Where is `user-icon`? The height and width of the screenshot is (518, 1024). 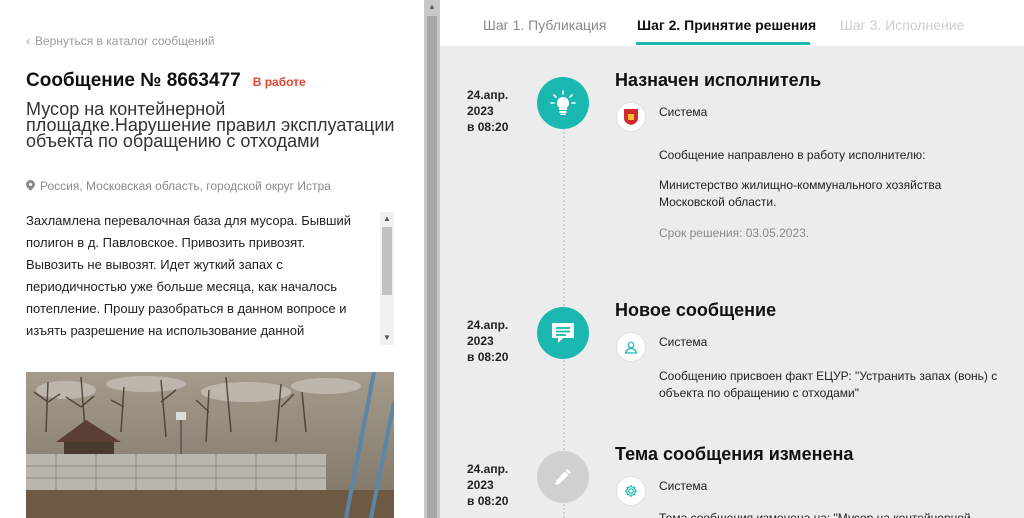 user-icon is located at coordinates (631, 347).